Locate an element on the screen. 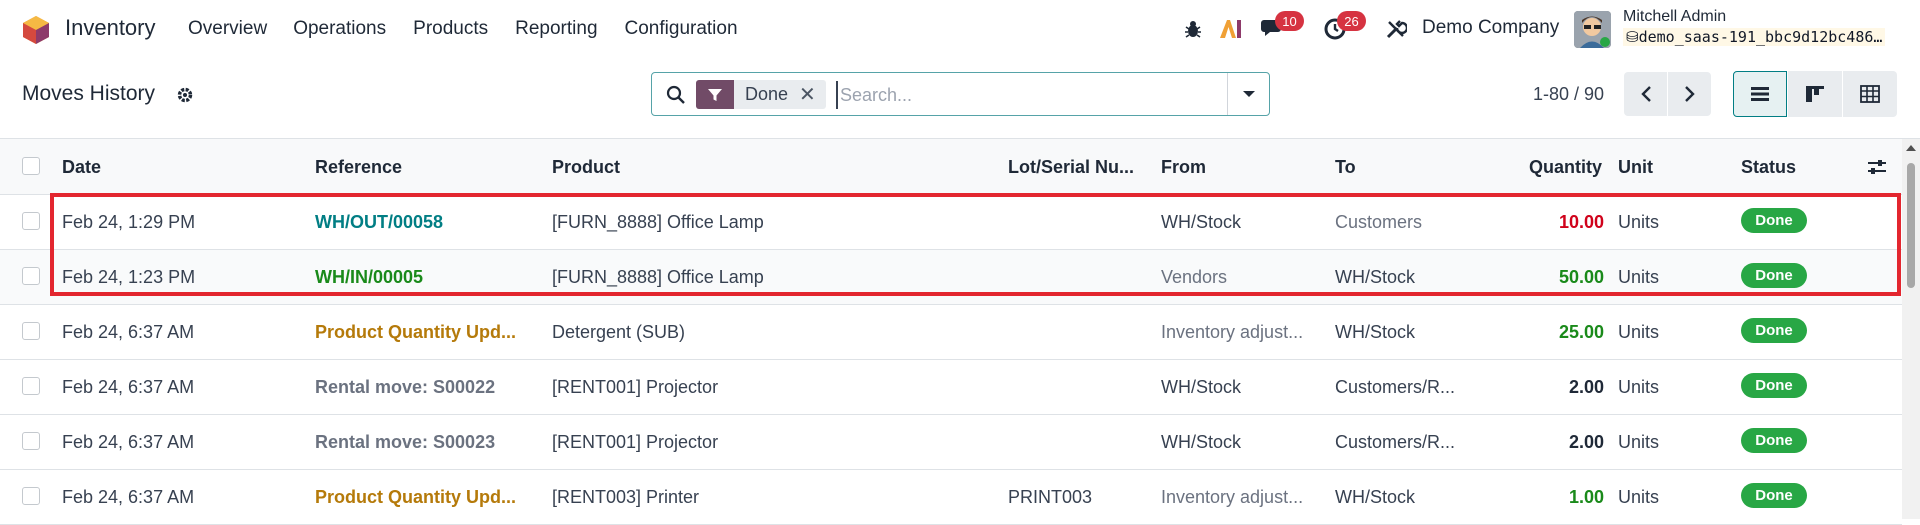  search-icon is located at coordinates (676, 97).